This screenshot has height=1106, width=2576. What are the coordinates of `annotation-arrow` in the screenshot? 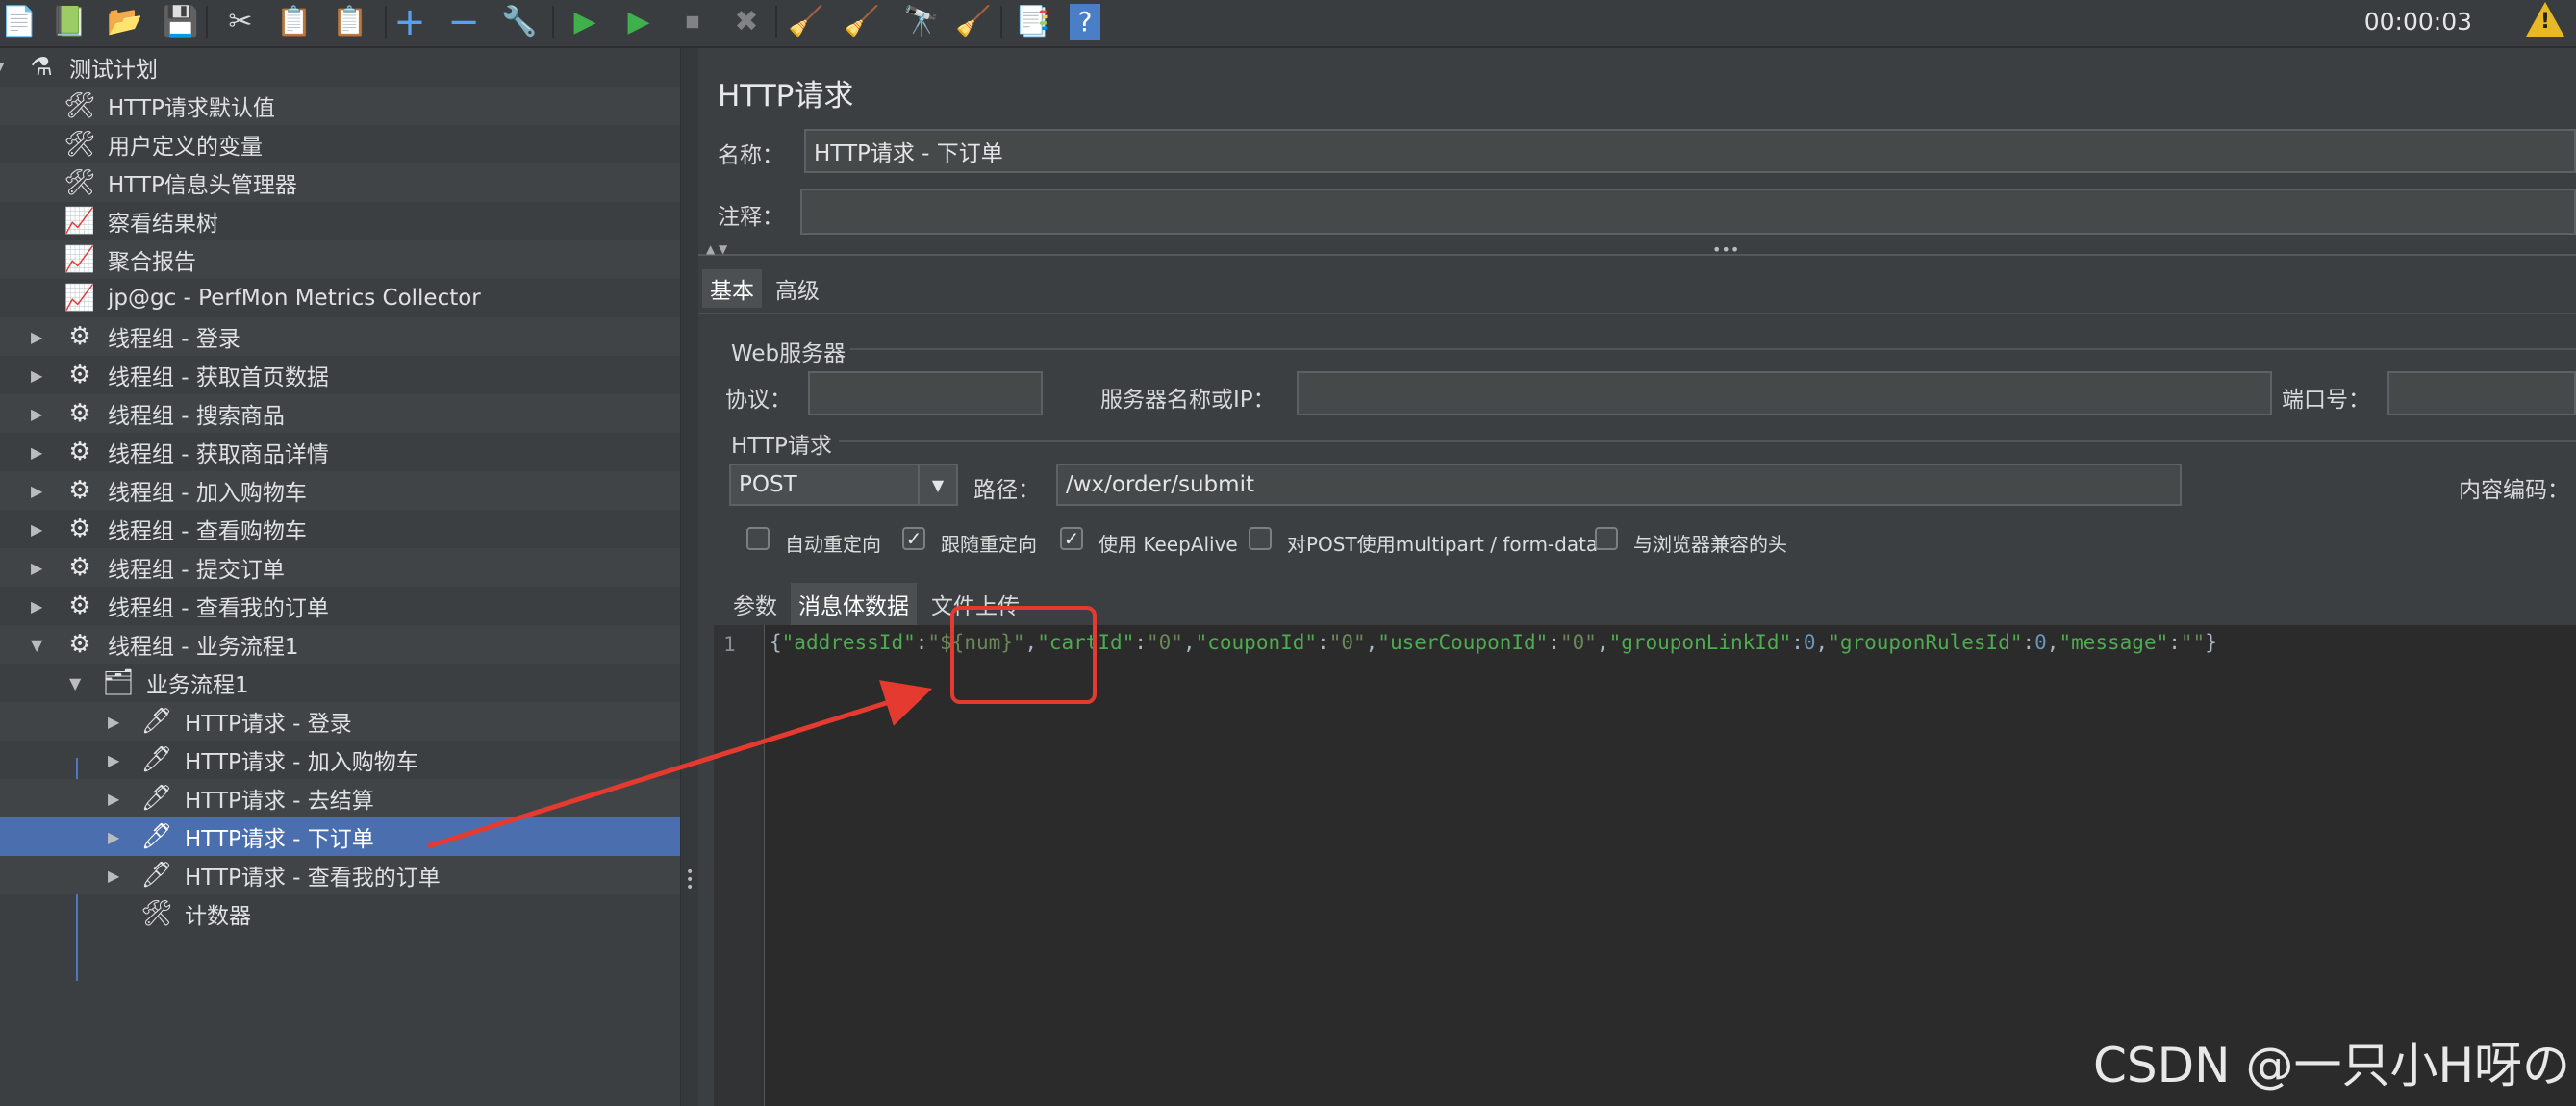 It's located at (680, 765).